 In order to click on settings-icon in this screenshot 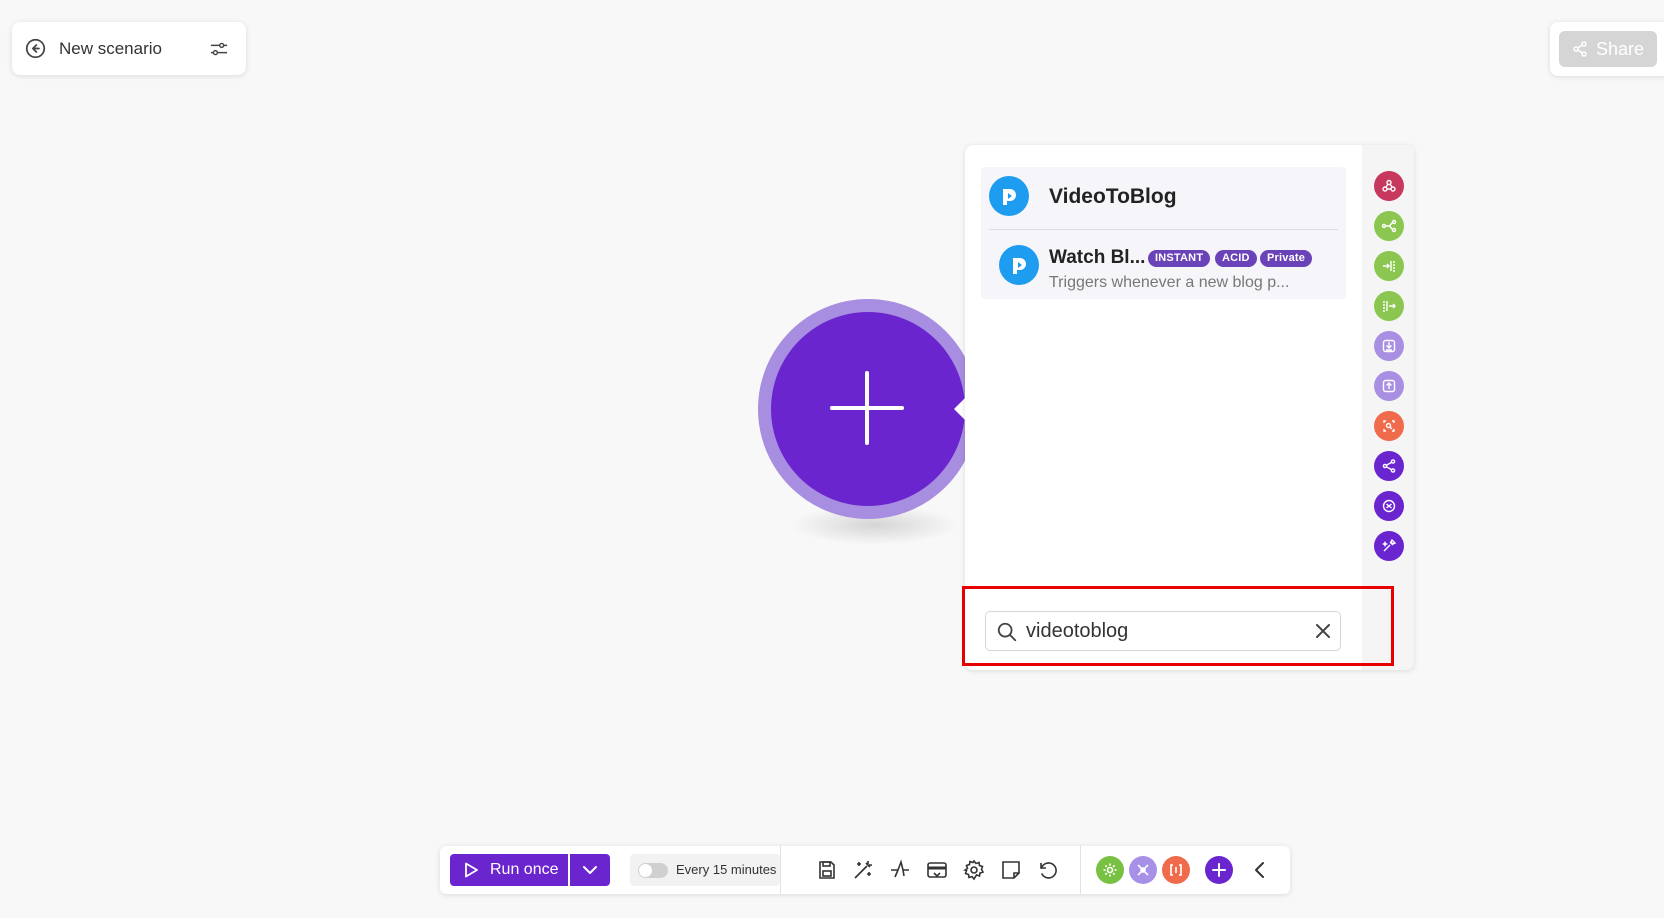, I will do `click(974, 870)`.